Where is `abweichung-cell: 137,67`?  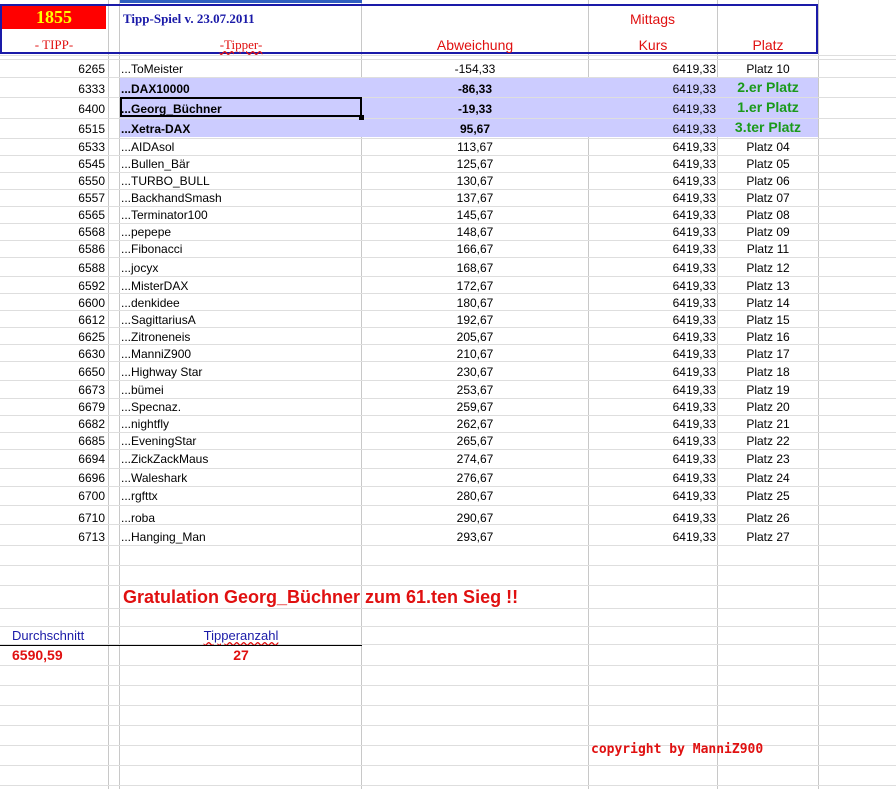
abweichung-cell: 137,67 is located at coordinates (475, 198).